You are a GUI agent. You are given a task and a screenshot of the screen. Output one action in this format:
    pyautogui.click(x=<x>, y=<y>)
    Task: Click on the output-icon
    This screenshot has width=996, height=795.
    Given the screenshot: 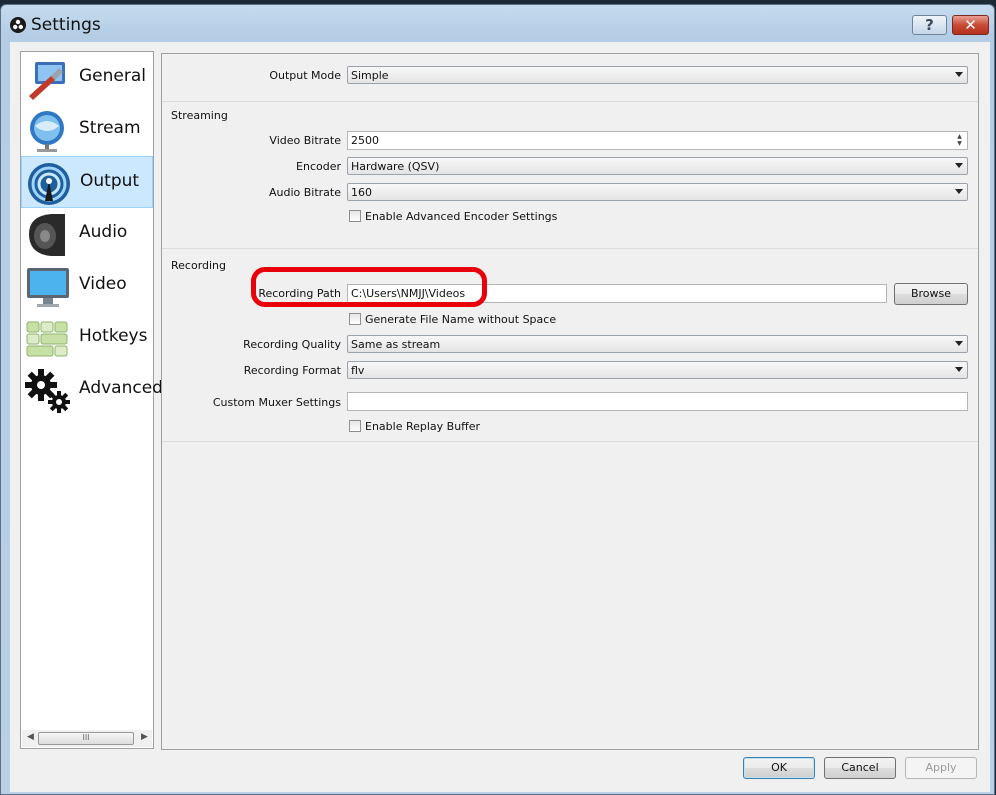 What is the action you would take?
    pyautogui.click(x=49, y=184)
    